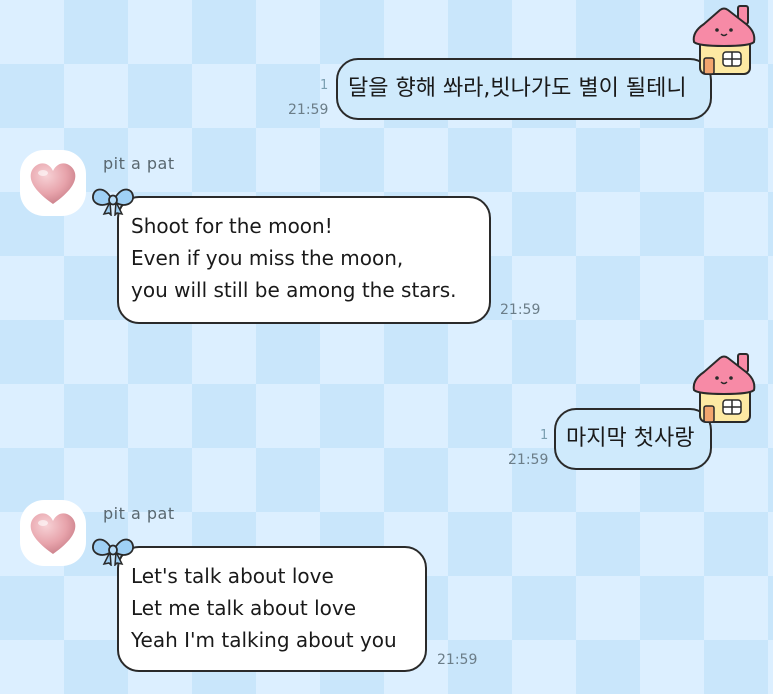  I want to click on message-line: Shoot for the moon!, so click(232, 226).